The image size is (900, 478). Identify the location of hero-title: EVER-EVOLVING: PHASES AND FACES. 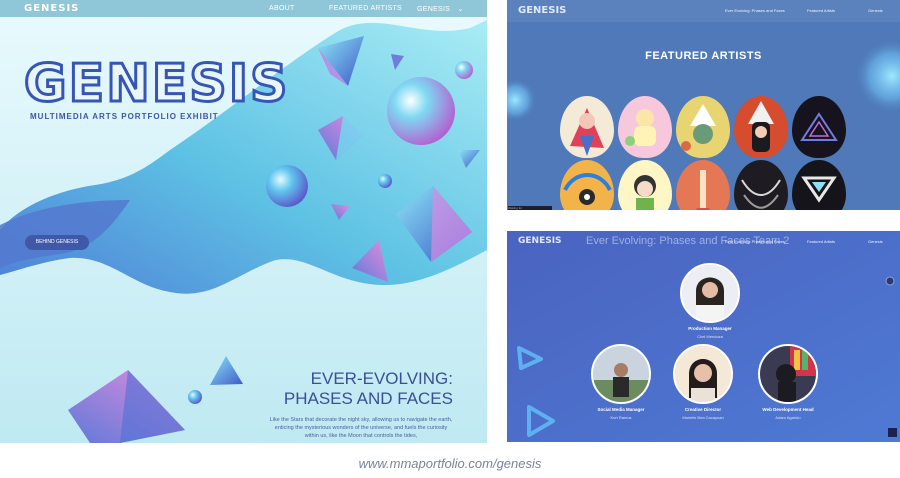
(323, 389).